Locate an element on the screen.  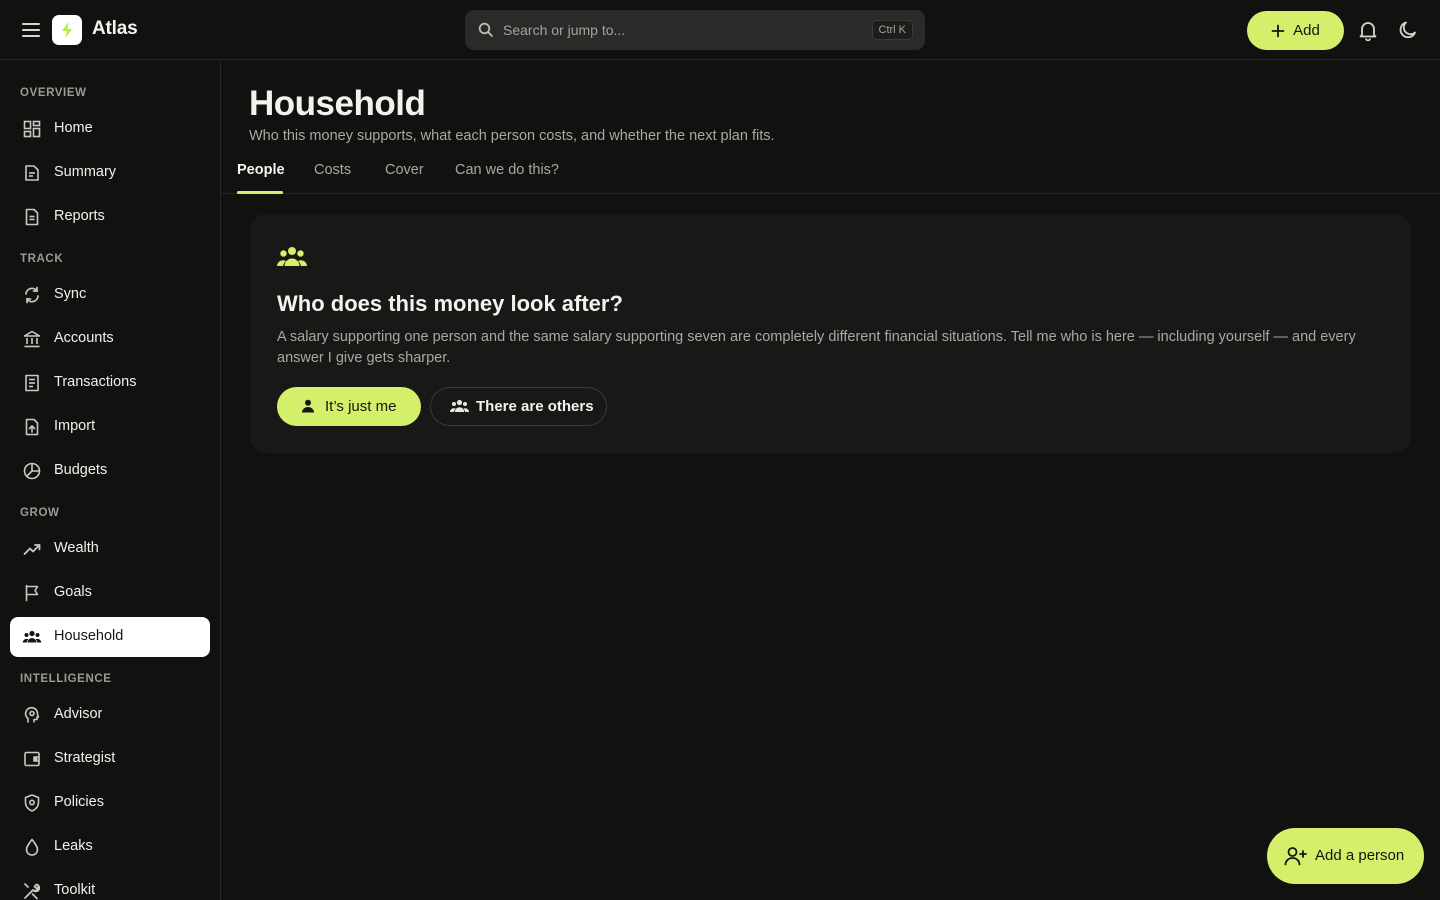
sidebar-item-label: Budgets is located at coordinates (81, 470).